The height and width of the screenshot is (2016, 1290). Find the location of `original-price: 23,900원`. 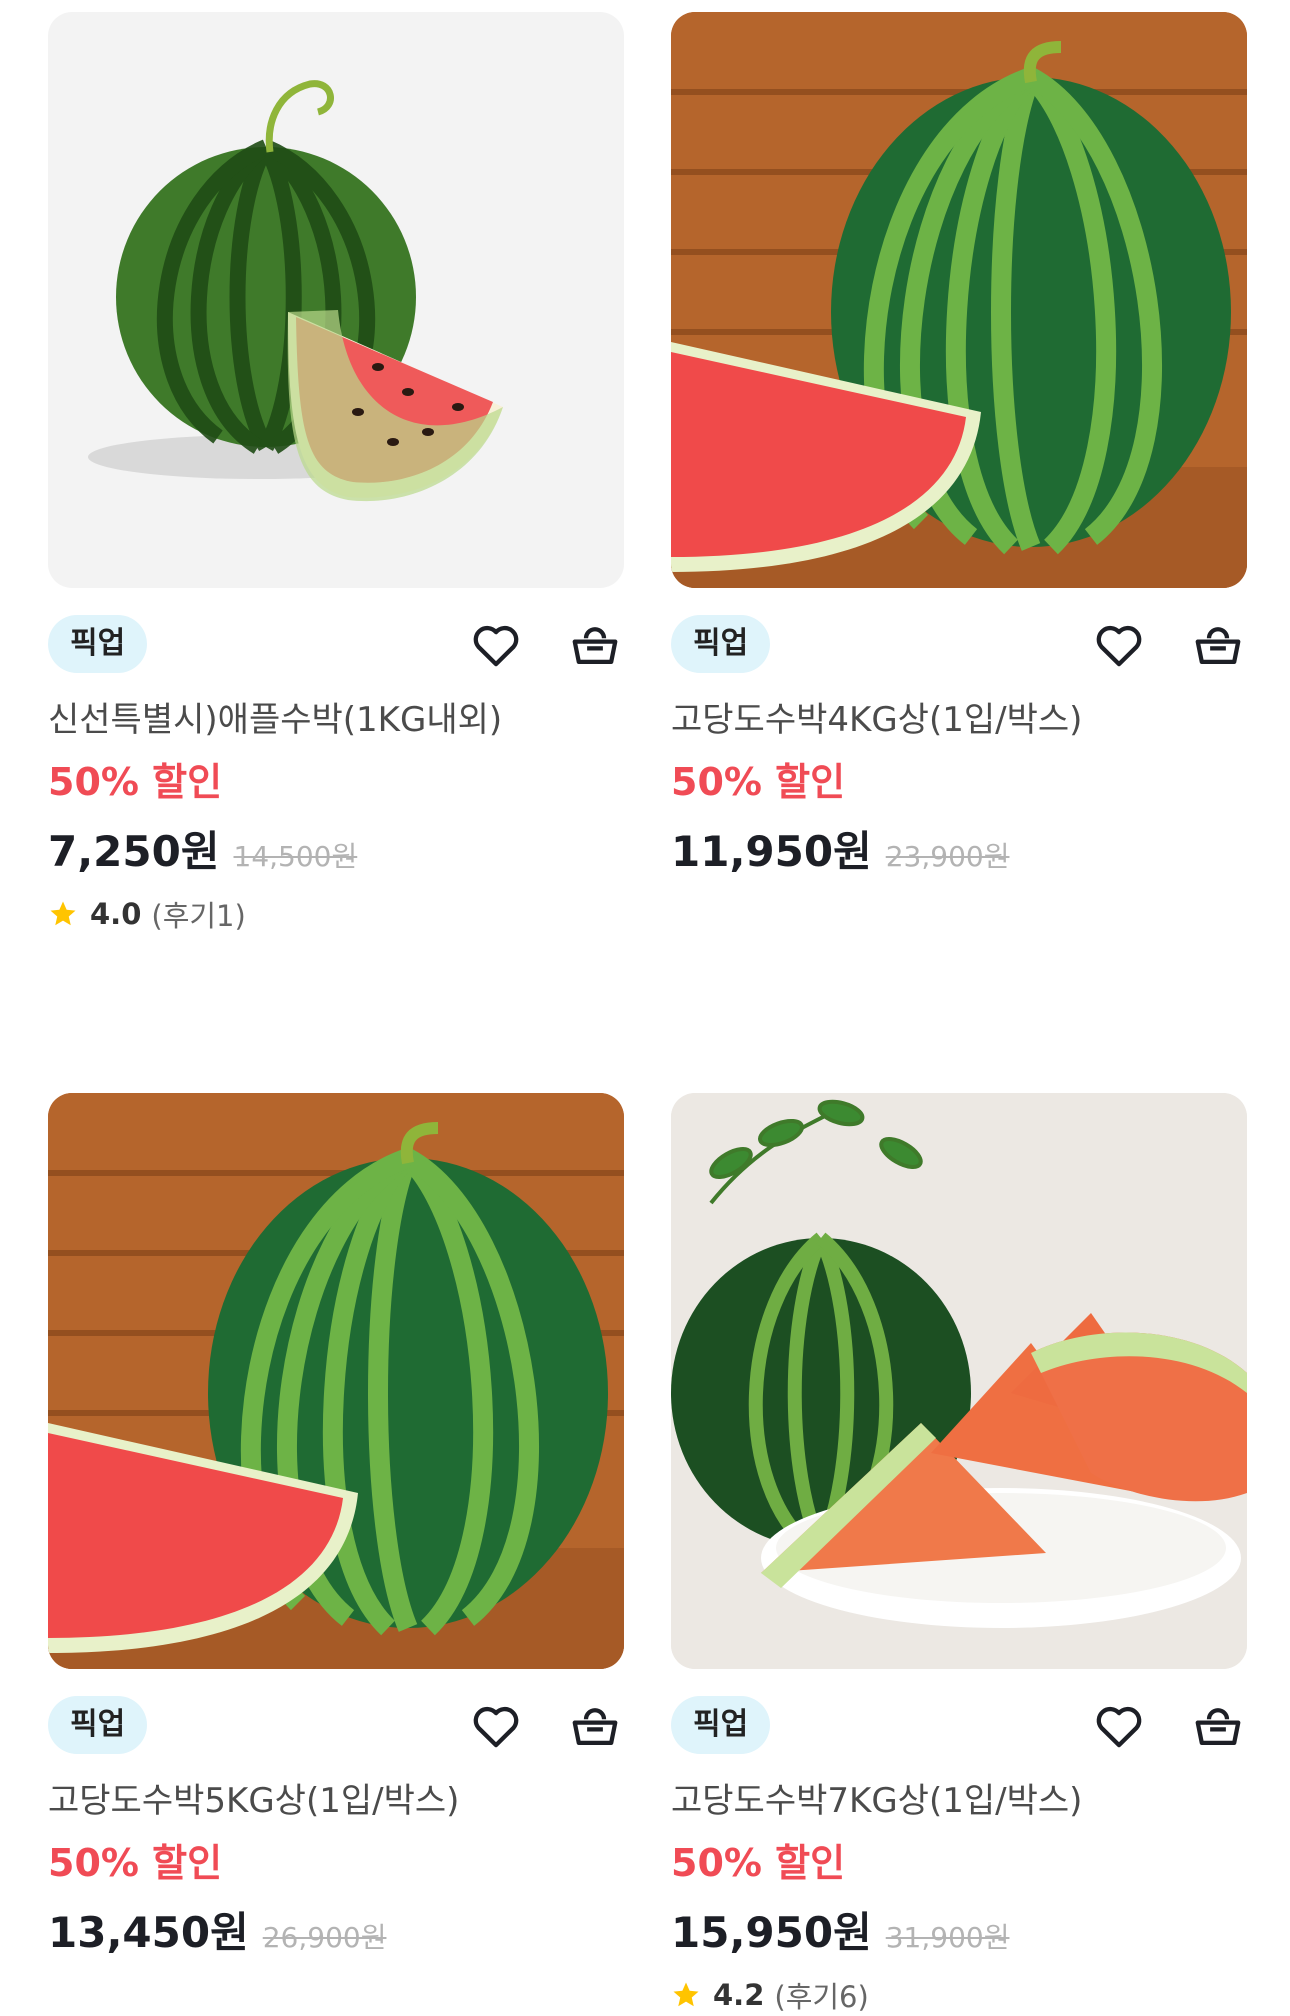

original-price: 23,900원 is located at coordinates (947, 856).